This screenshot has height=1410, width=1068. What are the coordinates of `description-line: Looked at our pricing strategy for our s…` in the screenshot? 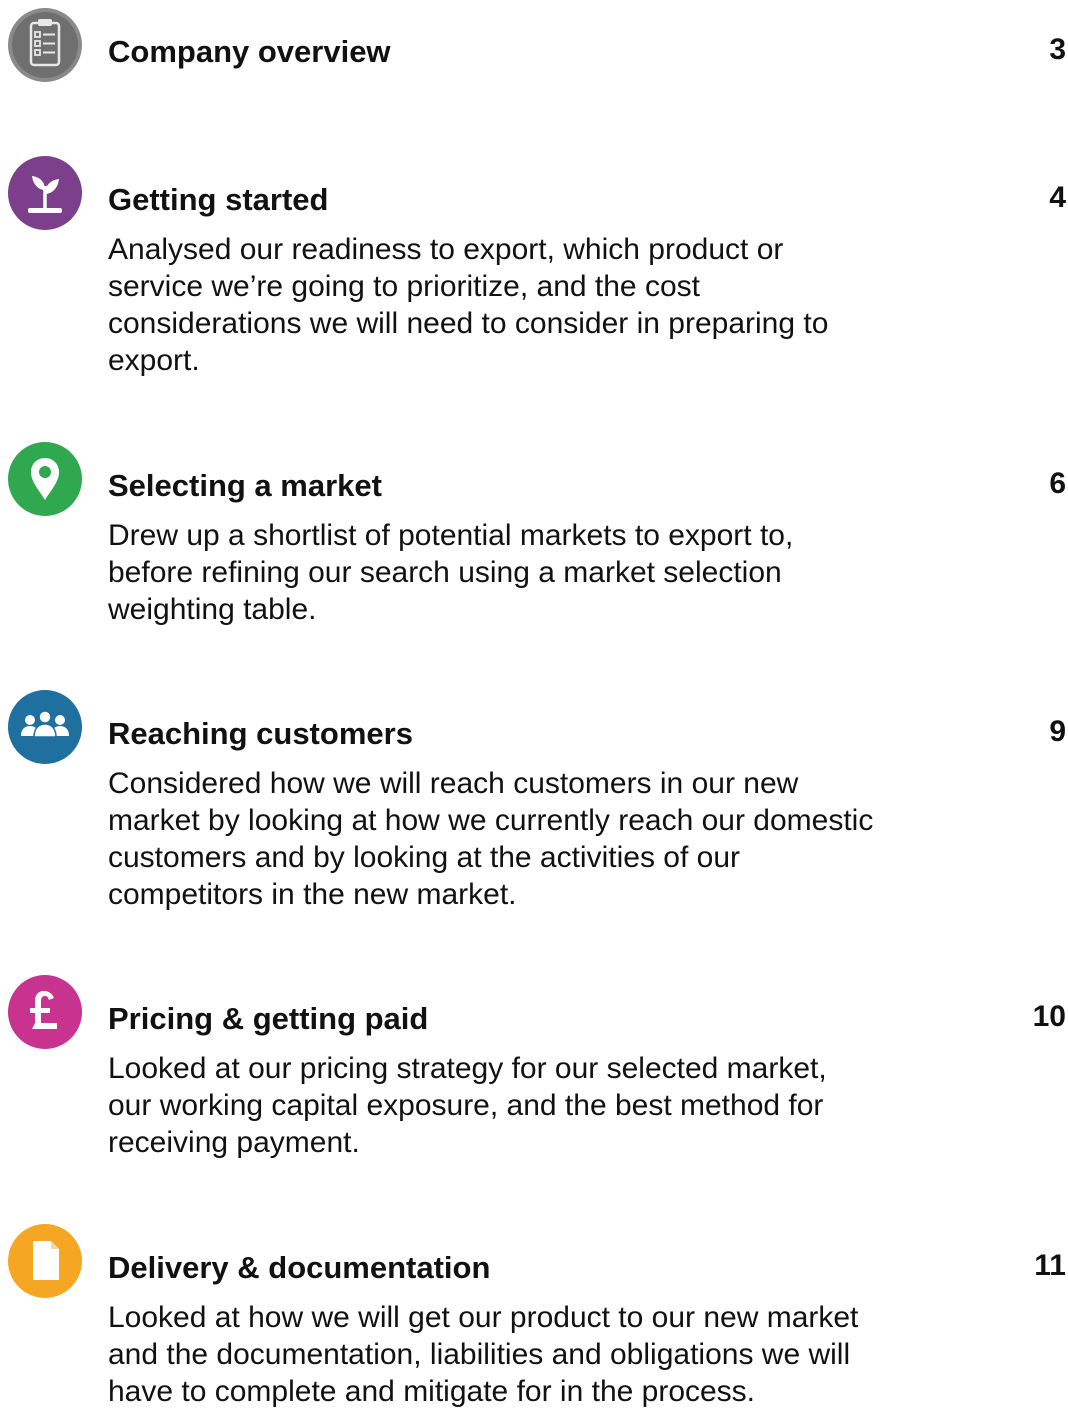 It's located at (467, 1068).